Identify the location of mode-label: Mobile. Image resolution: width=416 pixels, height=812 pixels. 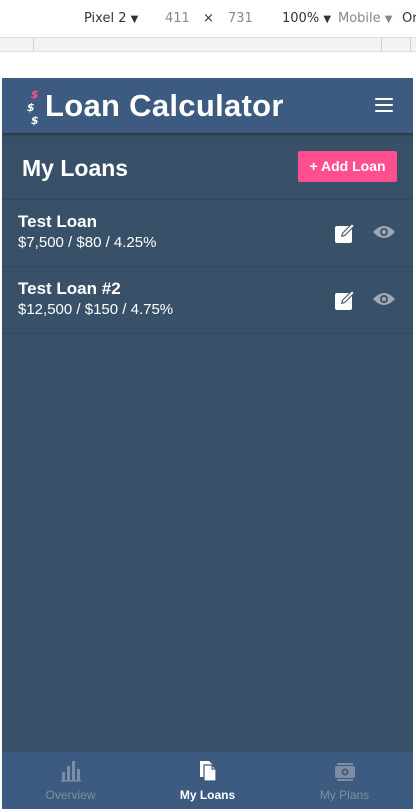
(359, 18).